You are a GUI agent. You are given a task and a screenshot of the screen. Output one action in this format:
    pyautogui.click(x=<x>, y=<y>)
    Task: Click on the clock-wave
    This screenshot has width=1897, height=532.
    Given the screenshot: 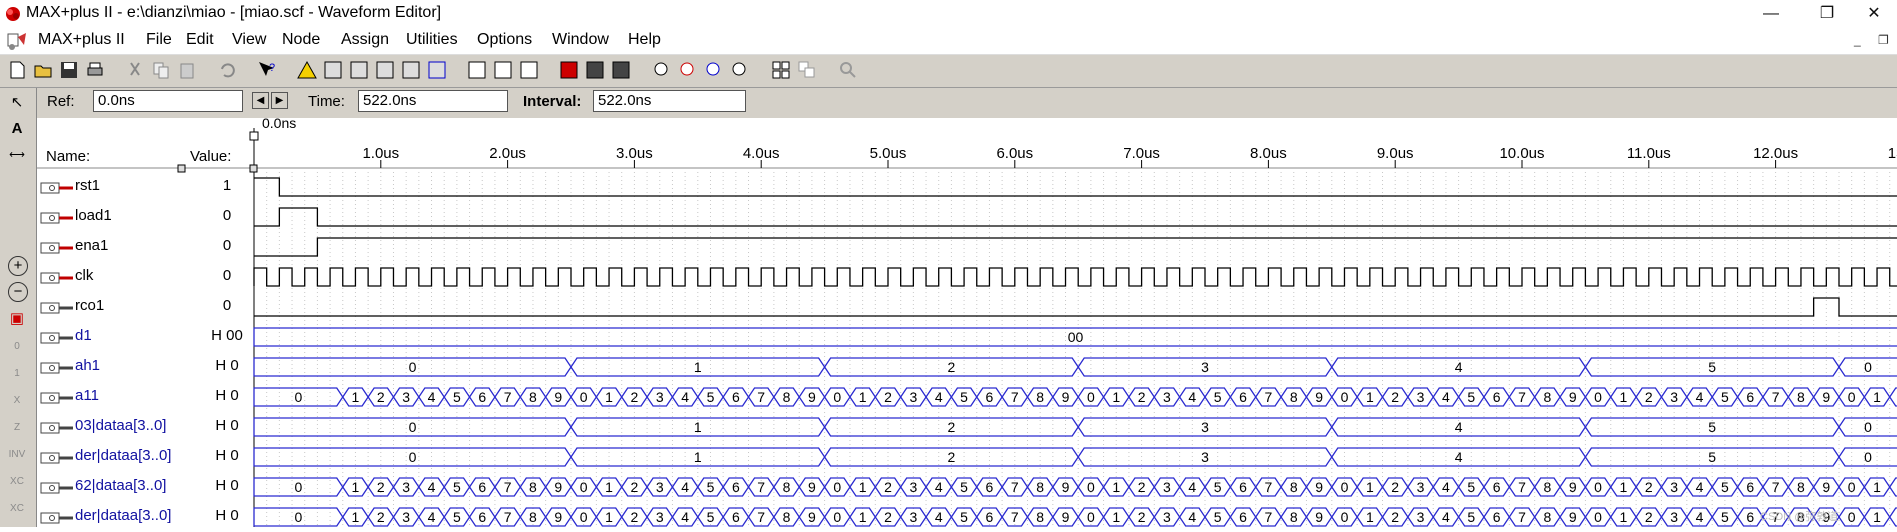 What is the action you would take?
    pyautogui.click(x=1075, y=277)
    